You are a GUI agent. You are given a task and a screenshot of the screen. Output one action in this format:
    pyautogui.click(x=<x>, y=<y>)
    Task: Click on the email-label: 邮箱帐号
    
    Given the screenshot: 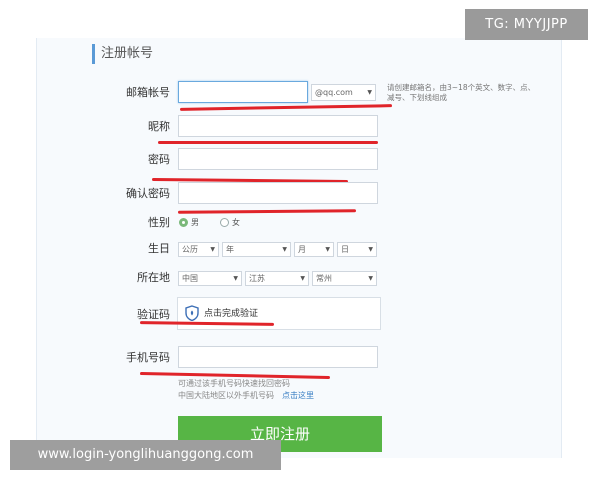 What is the action you would take?
    pyautogui.click(x=148, y=92)
    